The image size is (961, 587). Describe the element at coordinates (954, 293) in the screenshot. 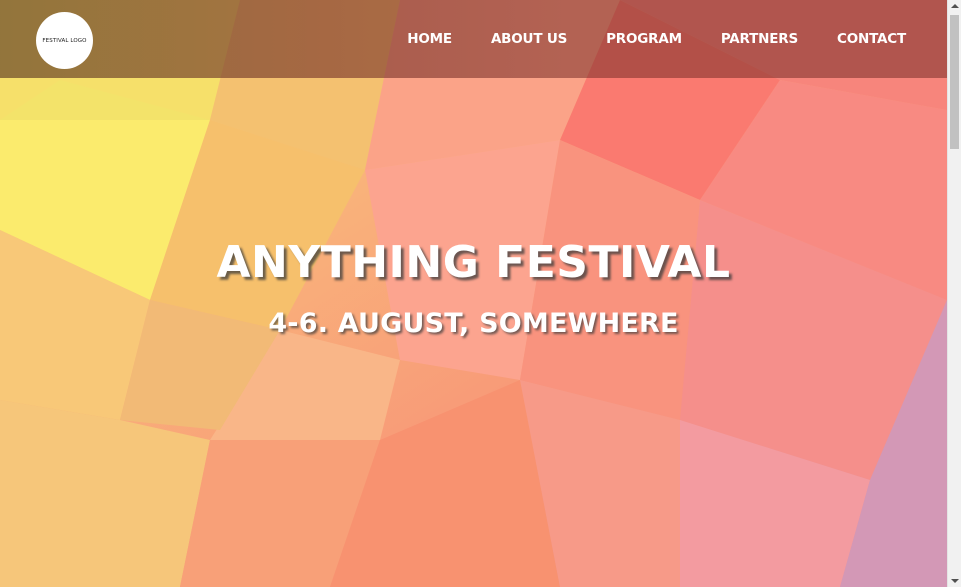

I see `vertical-scrollbar` at that location.